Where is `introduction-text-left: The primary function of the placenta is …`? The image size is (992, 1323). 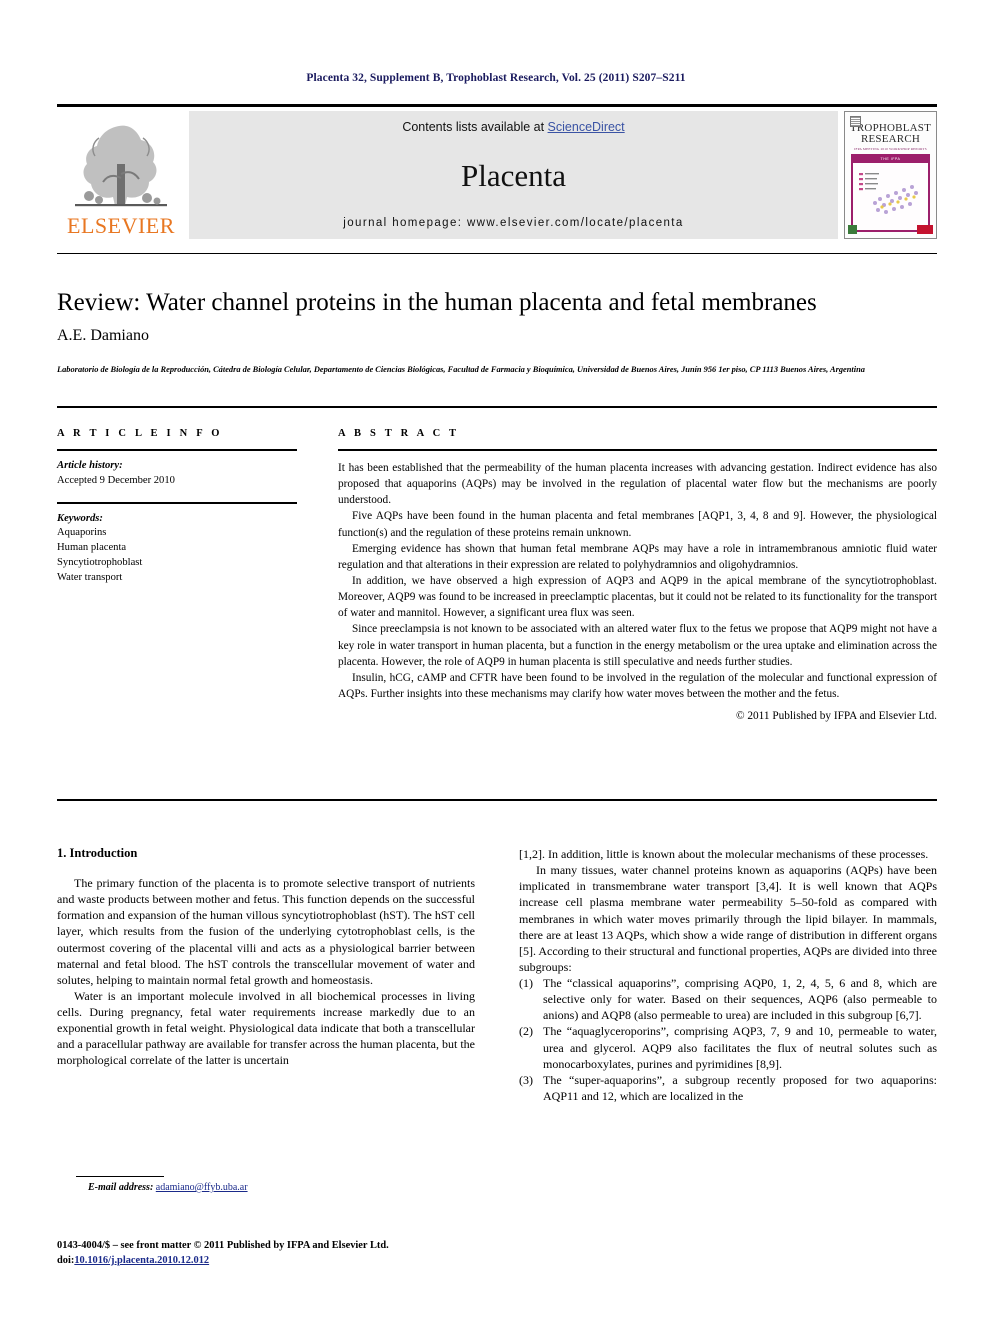
introduction-text-left: The primary function of the placenta is … is located at coordinates (266, 972).